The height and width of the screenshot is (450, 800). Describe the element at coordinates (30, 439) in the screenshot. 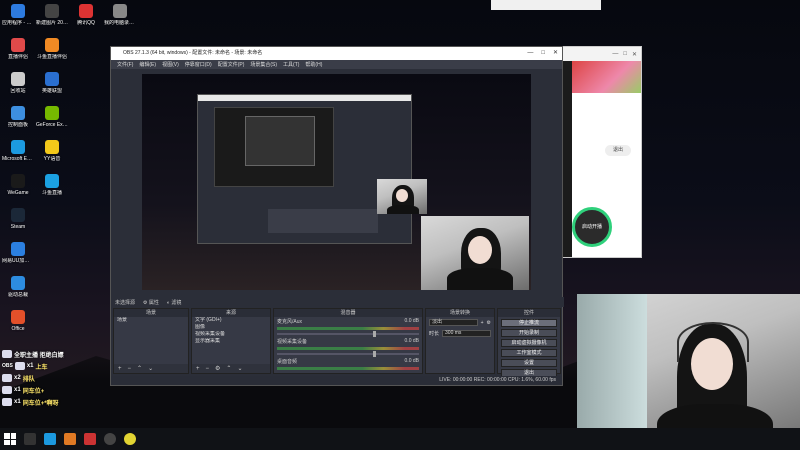

I see `search-icon` at that location.